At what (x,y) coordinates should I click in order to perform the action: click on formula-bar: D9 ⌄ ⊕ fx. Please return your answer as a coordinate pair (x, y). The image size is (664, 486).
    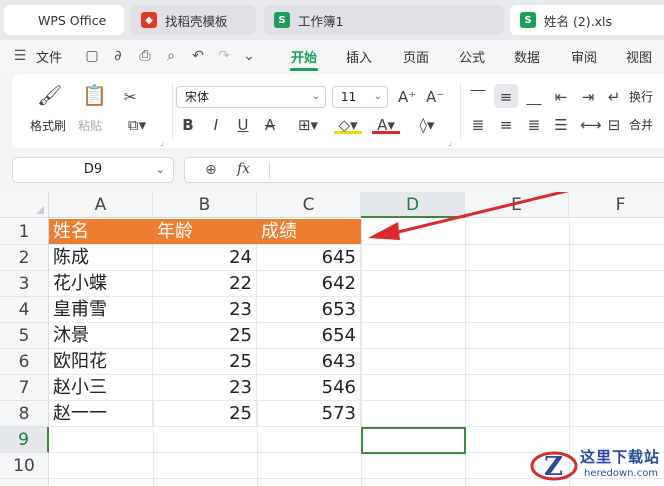
    Looking at the image, I should click on (332, 170).